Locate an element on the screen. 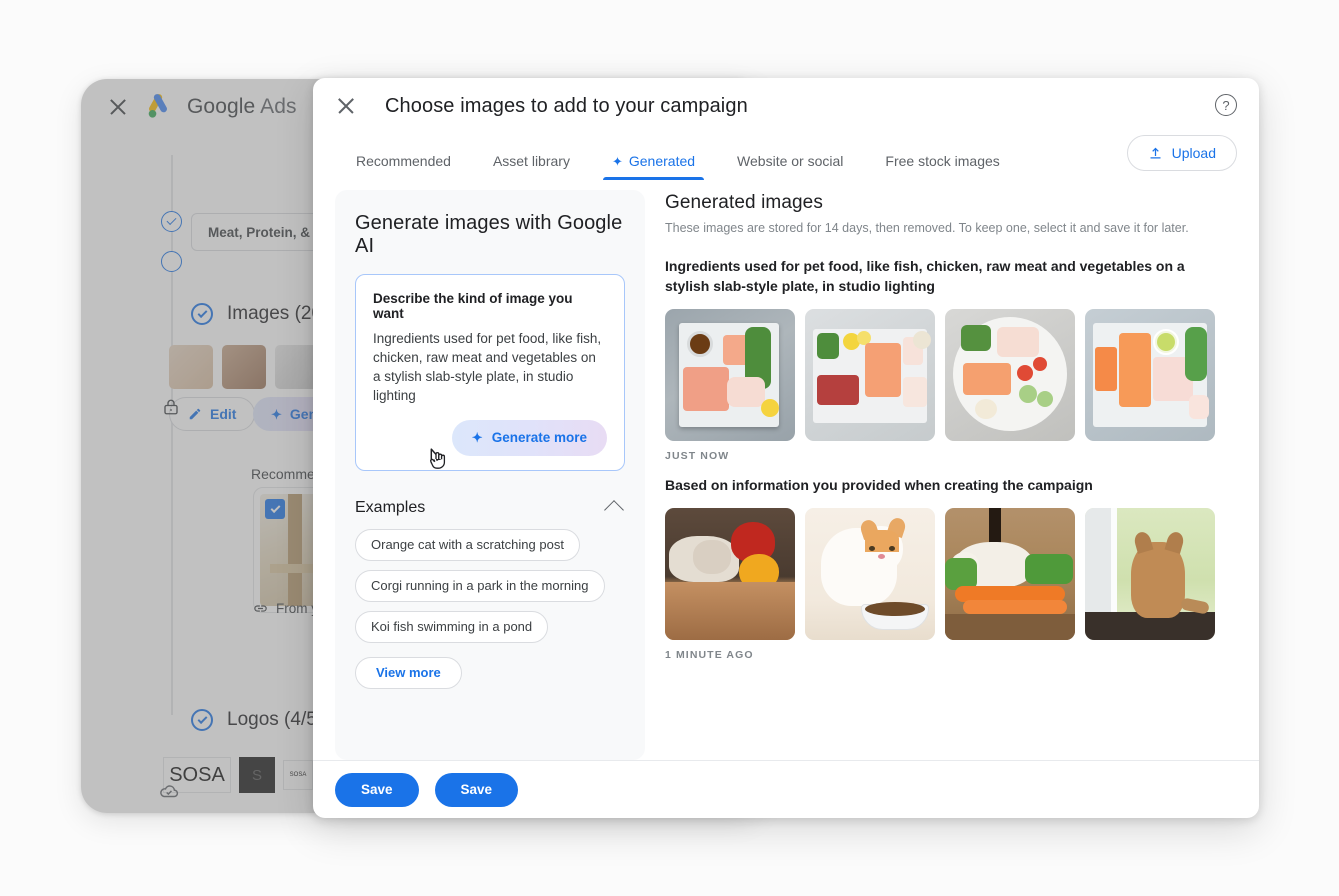 The height and width of the screenshot is (896, 1339). generate-more-row: ✦ Generate more is located at coordinates (490, 444).